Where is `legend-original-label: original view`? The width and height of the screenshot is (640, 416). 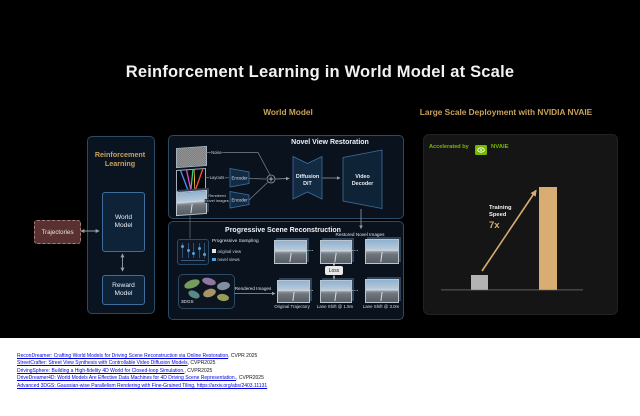
legend-original-label: original view is located at coordinates (229, 251).